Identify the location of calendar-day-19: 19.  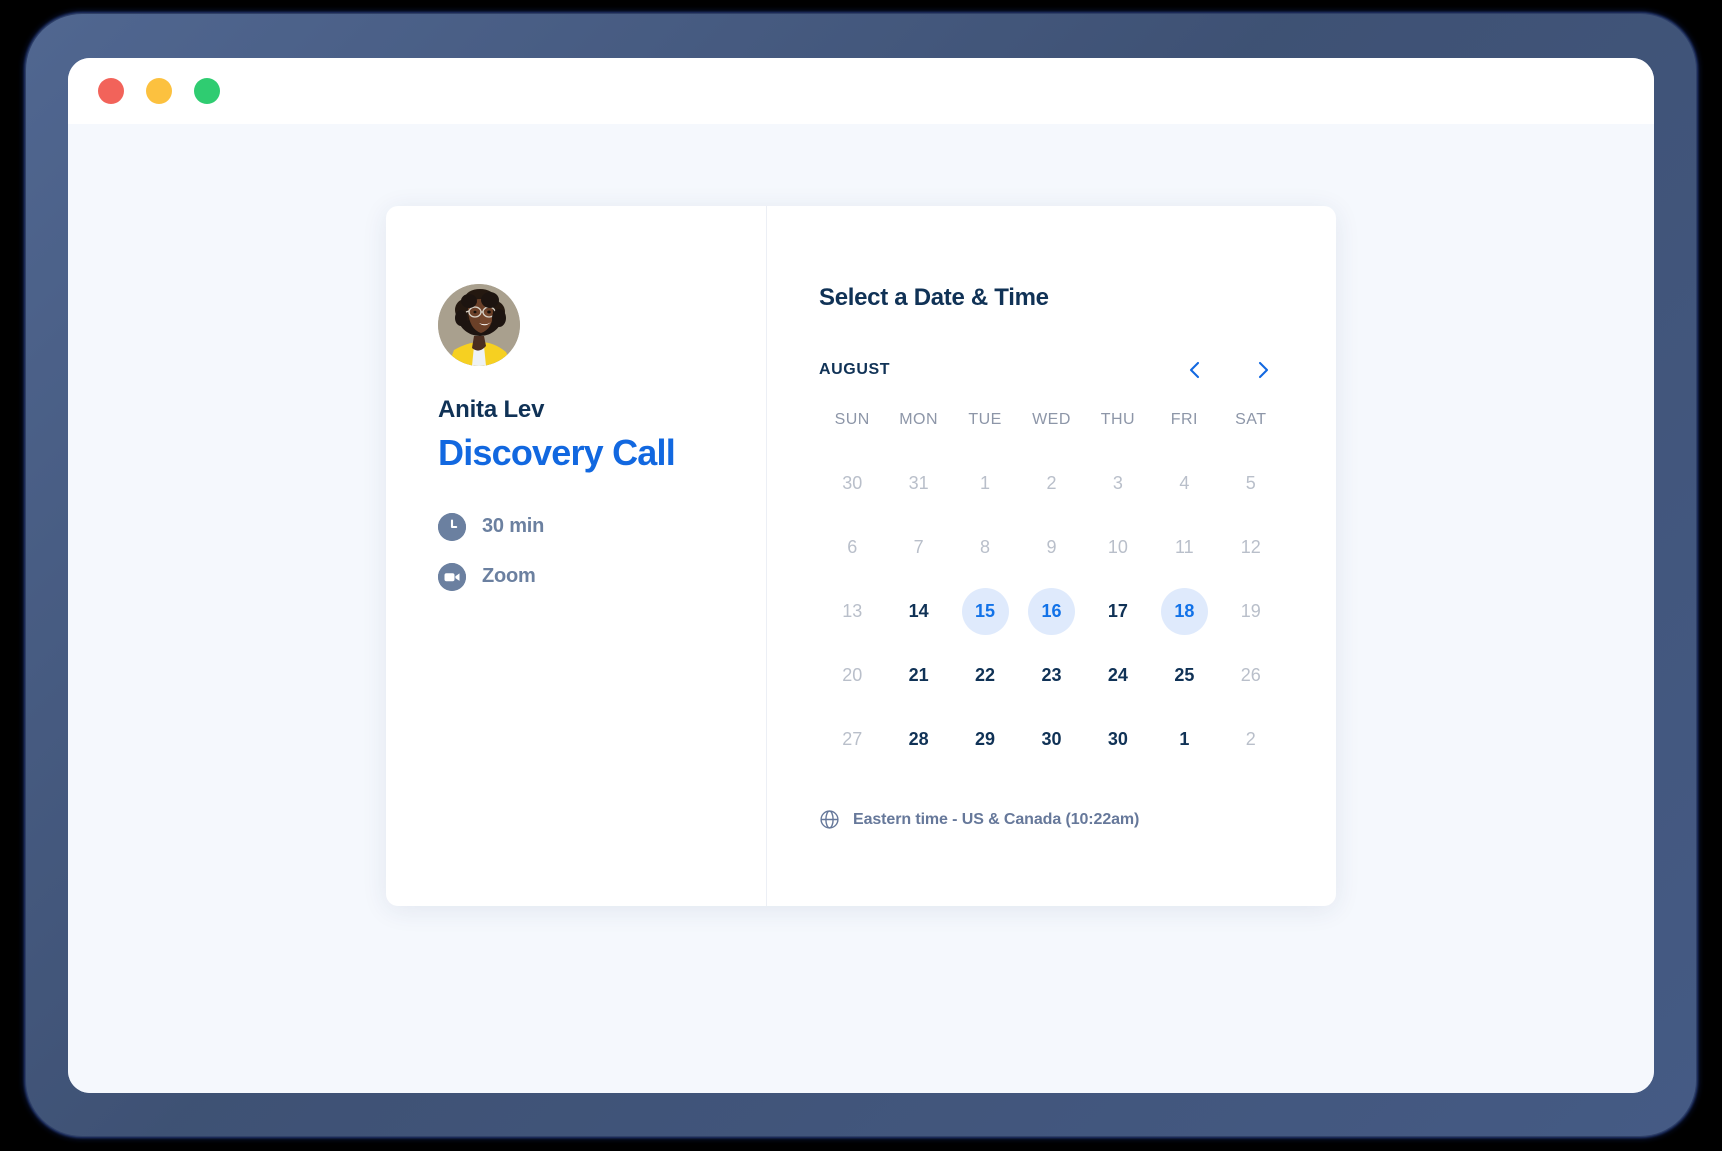
(1250, 610).